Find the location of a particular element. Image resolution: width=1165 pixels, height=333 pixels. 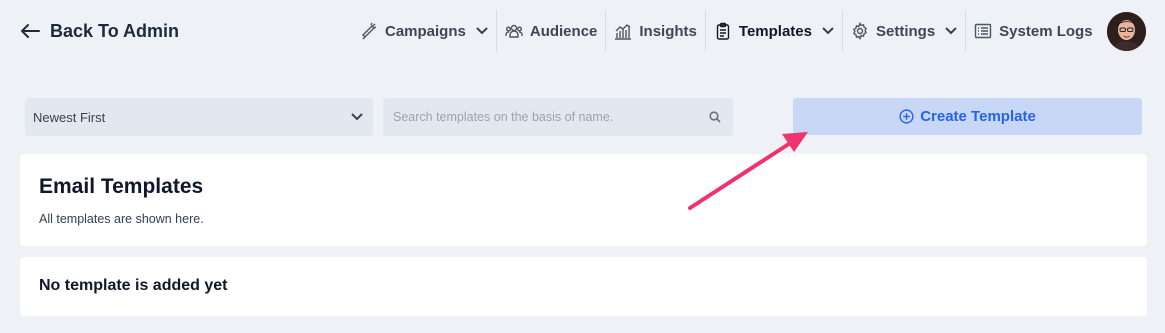

empty-state-message: No template is added yet is located at coordinates (133, 285).